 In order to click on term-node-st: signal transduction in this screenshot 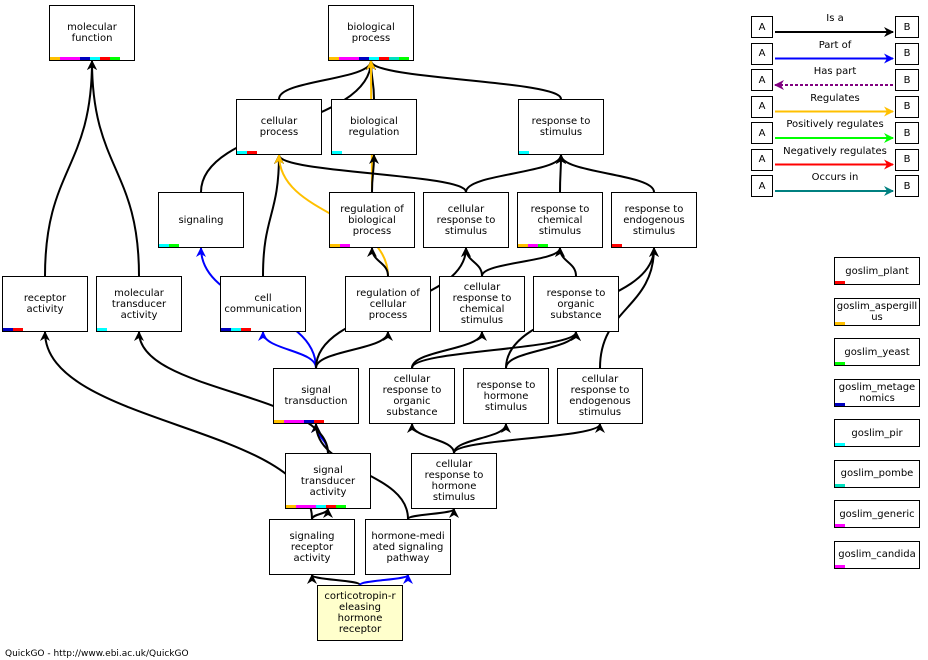, I will do `click(316, 396)`.